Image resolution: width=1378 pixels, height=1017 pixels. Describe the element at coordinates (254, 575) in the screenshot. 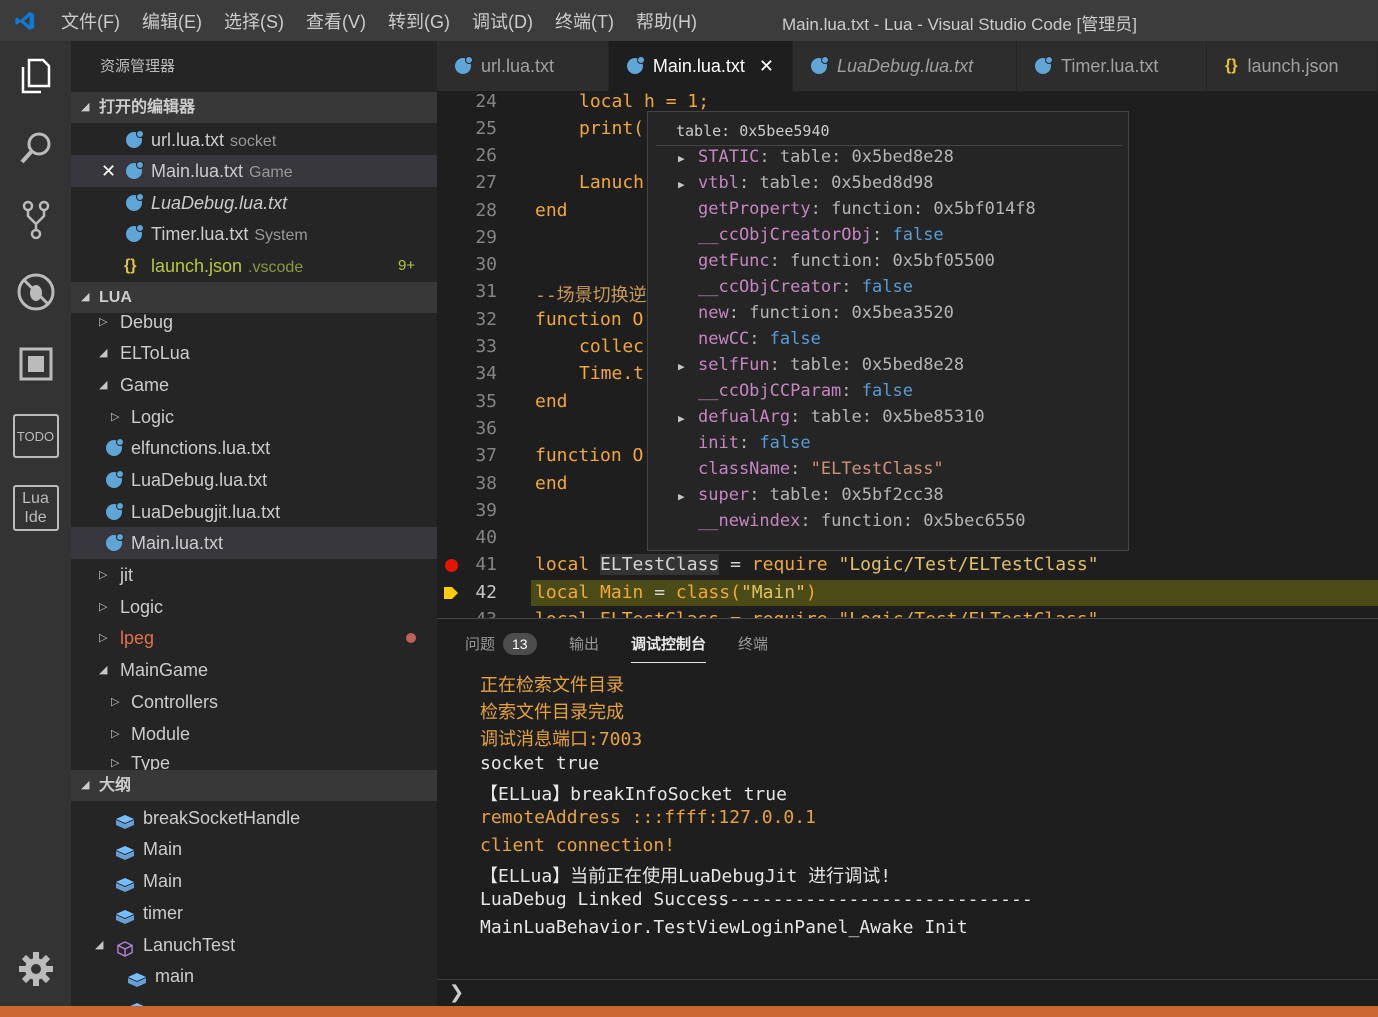

I see `tree-folder-jit: ▷ jit` at that location.